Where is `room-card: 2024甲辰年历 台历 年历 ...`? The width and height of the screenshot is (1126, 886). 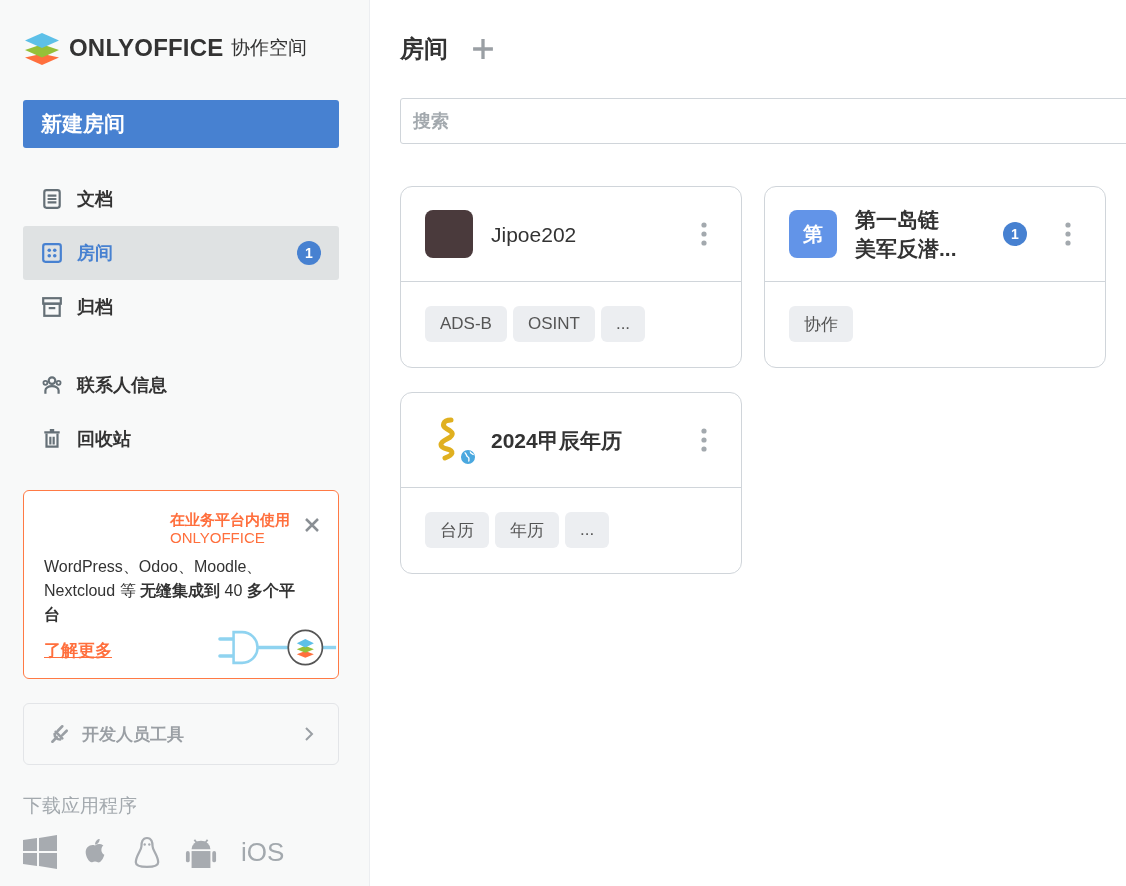
room-card: 2024甲辰年历 台历 年历 ... is located at coordinates (571, 483).